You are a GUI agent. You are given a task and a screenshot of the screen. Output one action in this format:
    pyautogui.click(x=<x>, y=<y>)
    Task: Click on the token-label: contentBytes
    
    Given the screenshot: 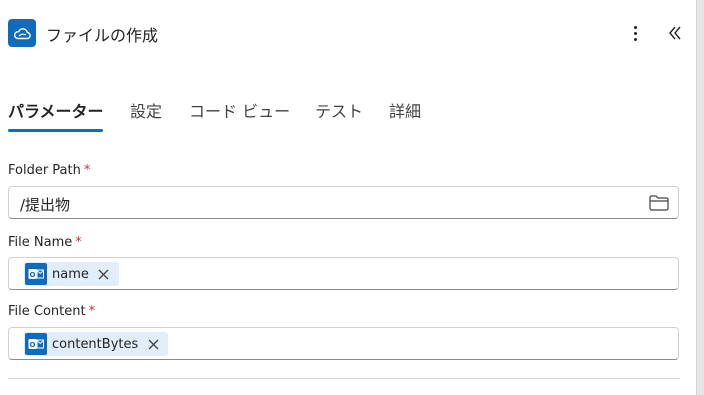 What is the action you would take?
    pyautogui.click(x=95, y=344)
    